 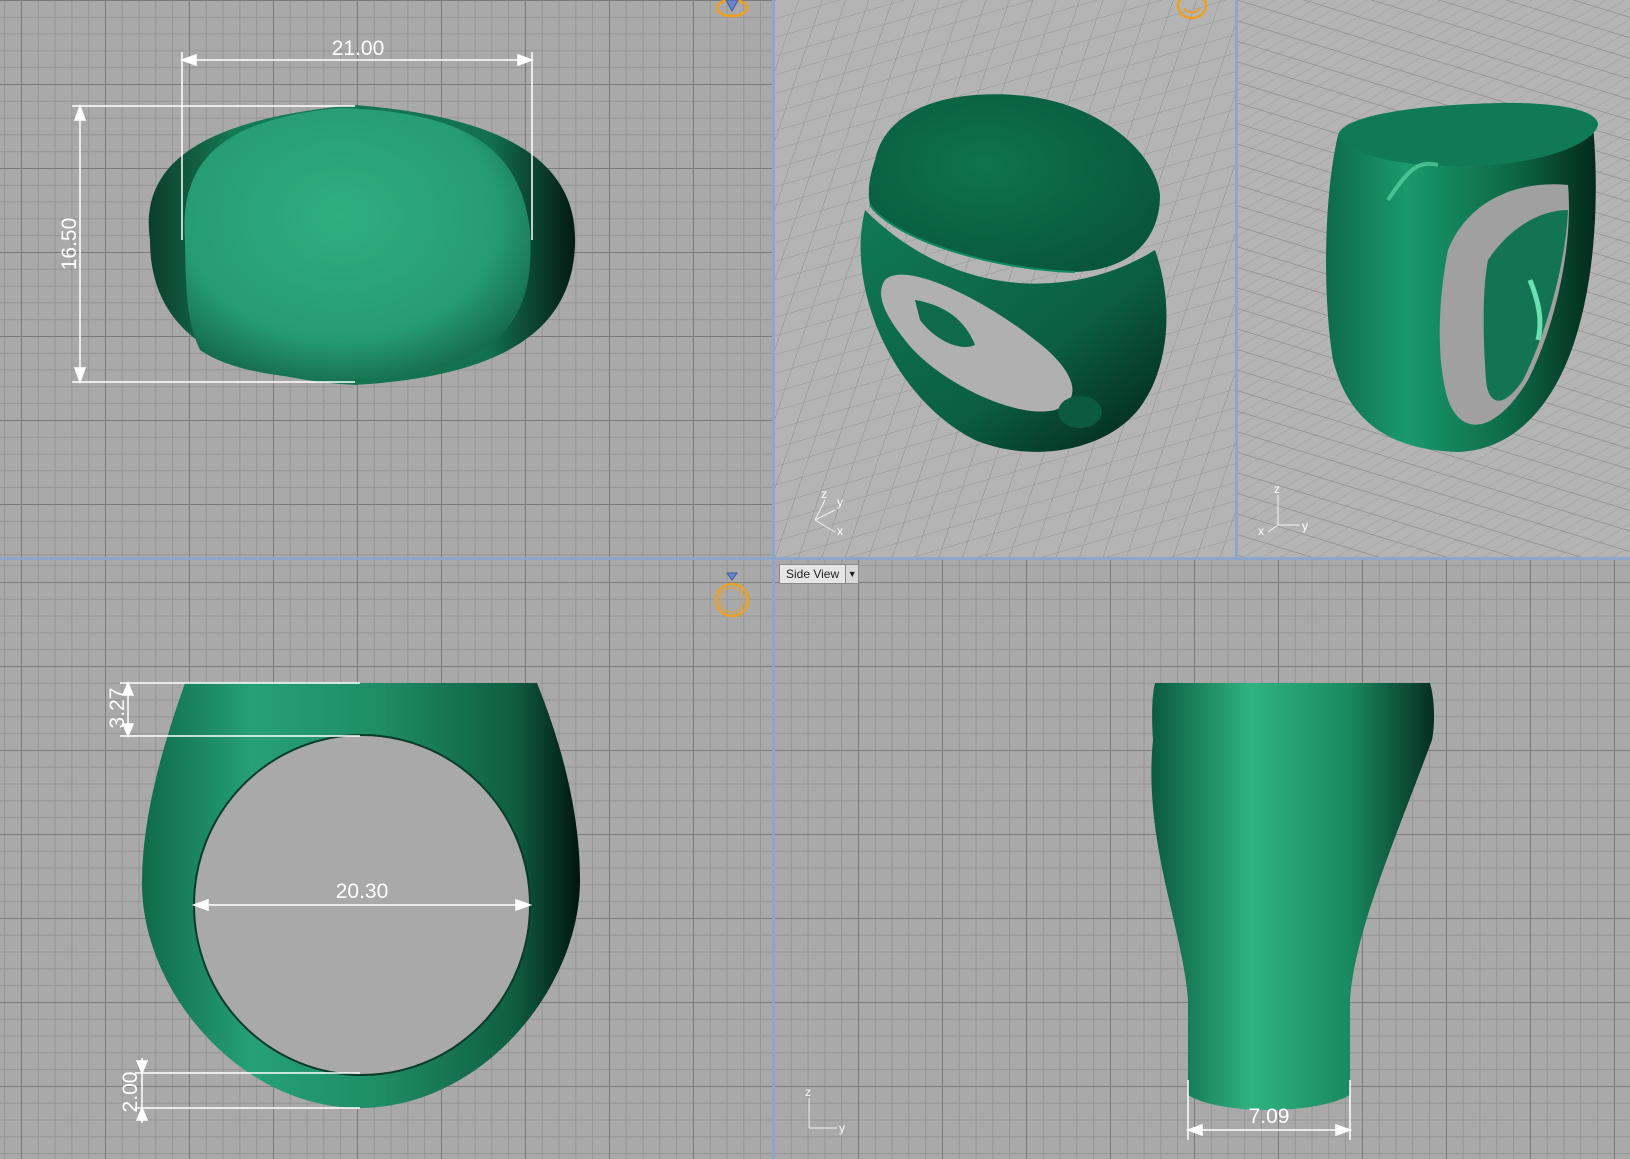 I want to click on ring-body-side, so click(x=1293, y=896).